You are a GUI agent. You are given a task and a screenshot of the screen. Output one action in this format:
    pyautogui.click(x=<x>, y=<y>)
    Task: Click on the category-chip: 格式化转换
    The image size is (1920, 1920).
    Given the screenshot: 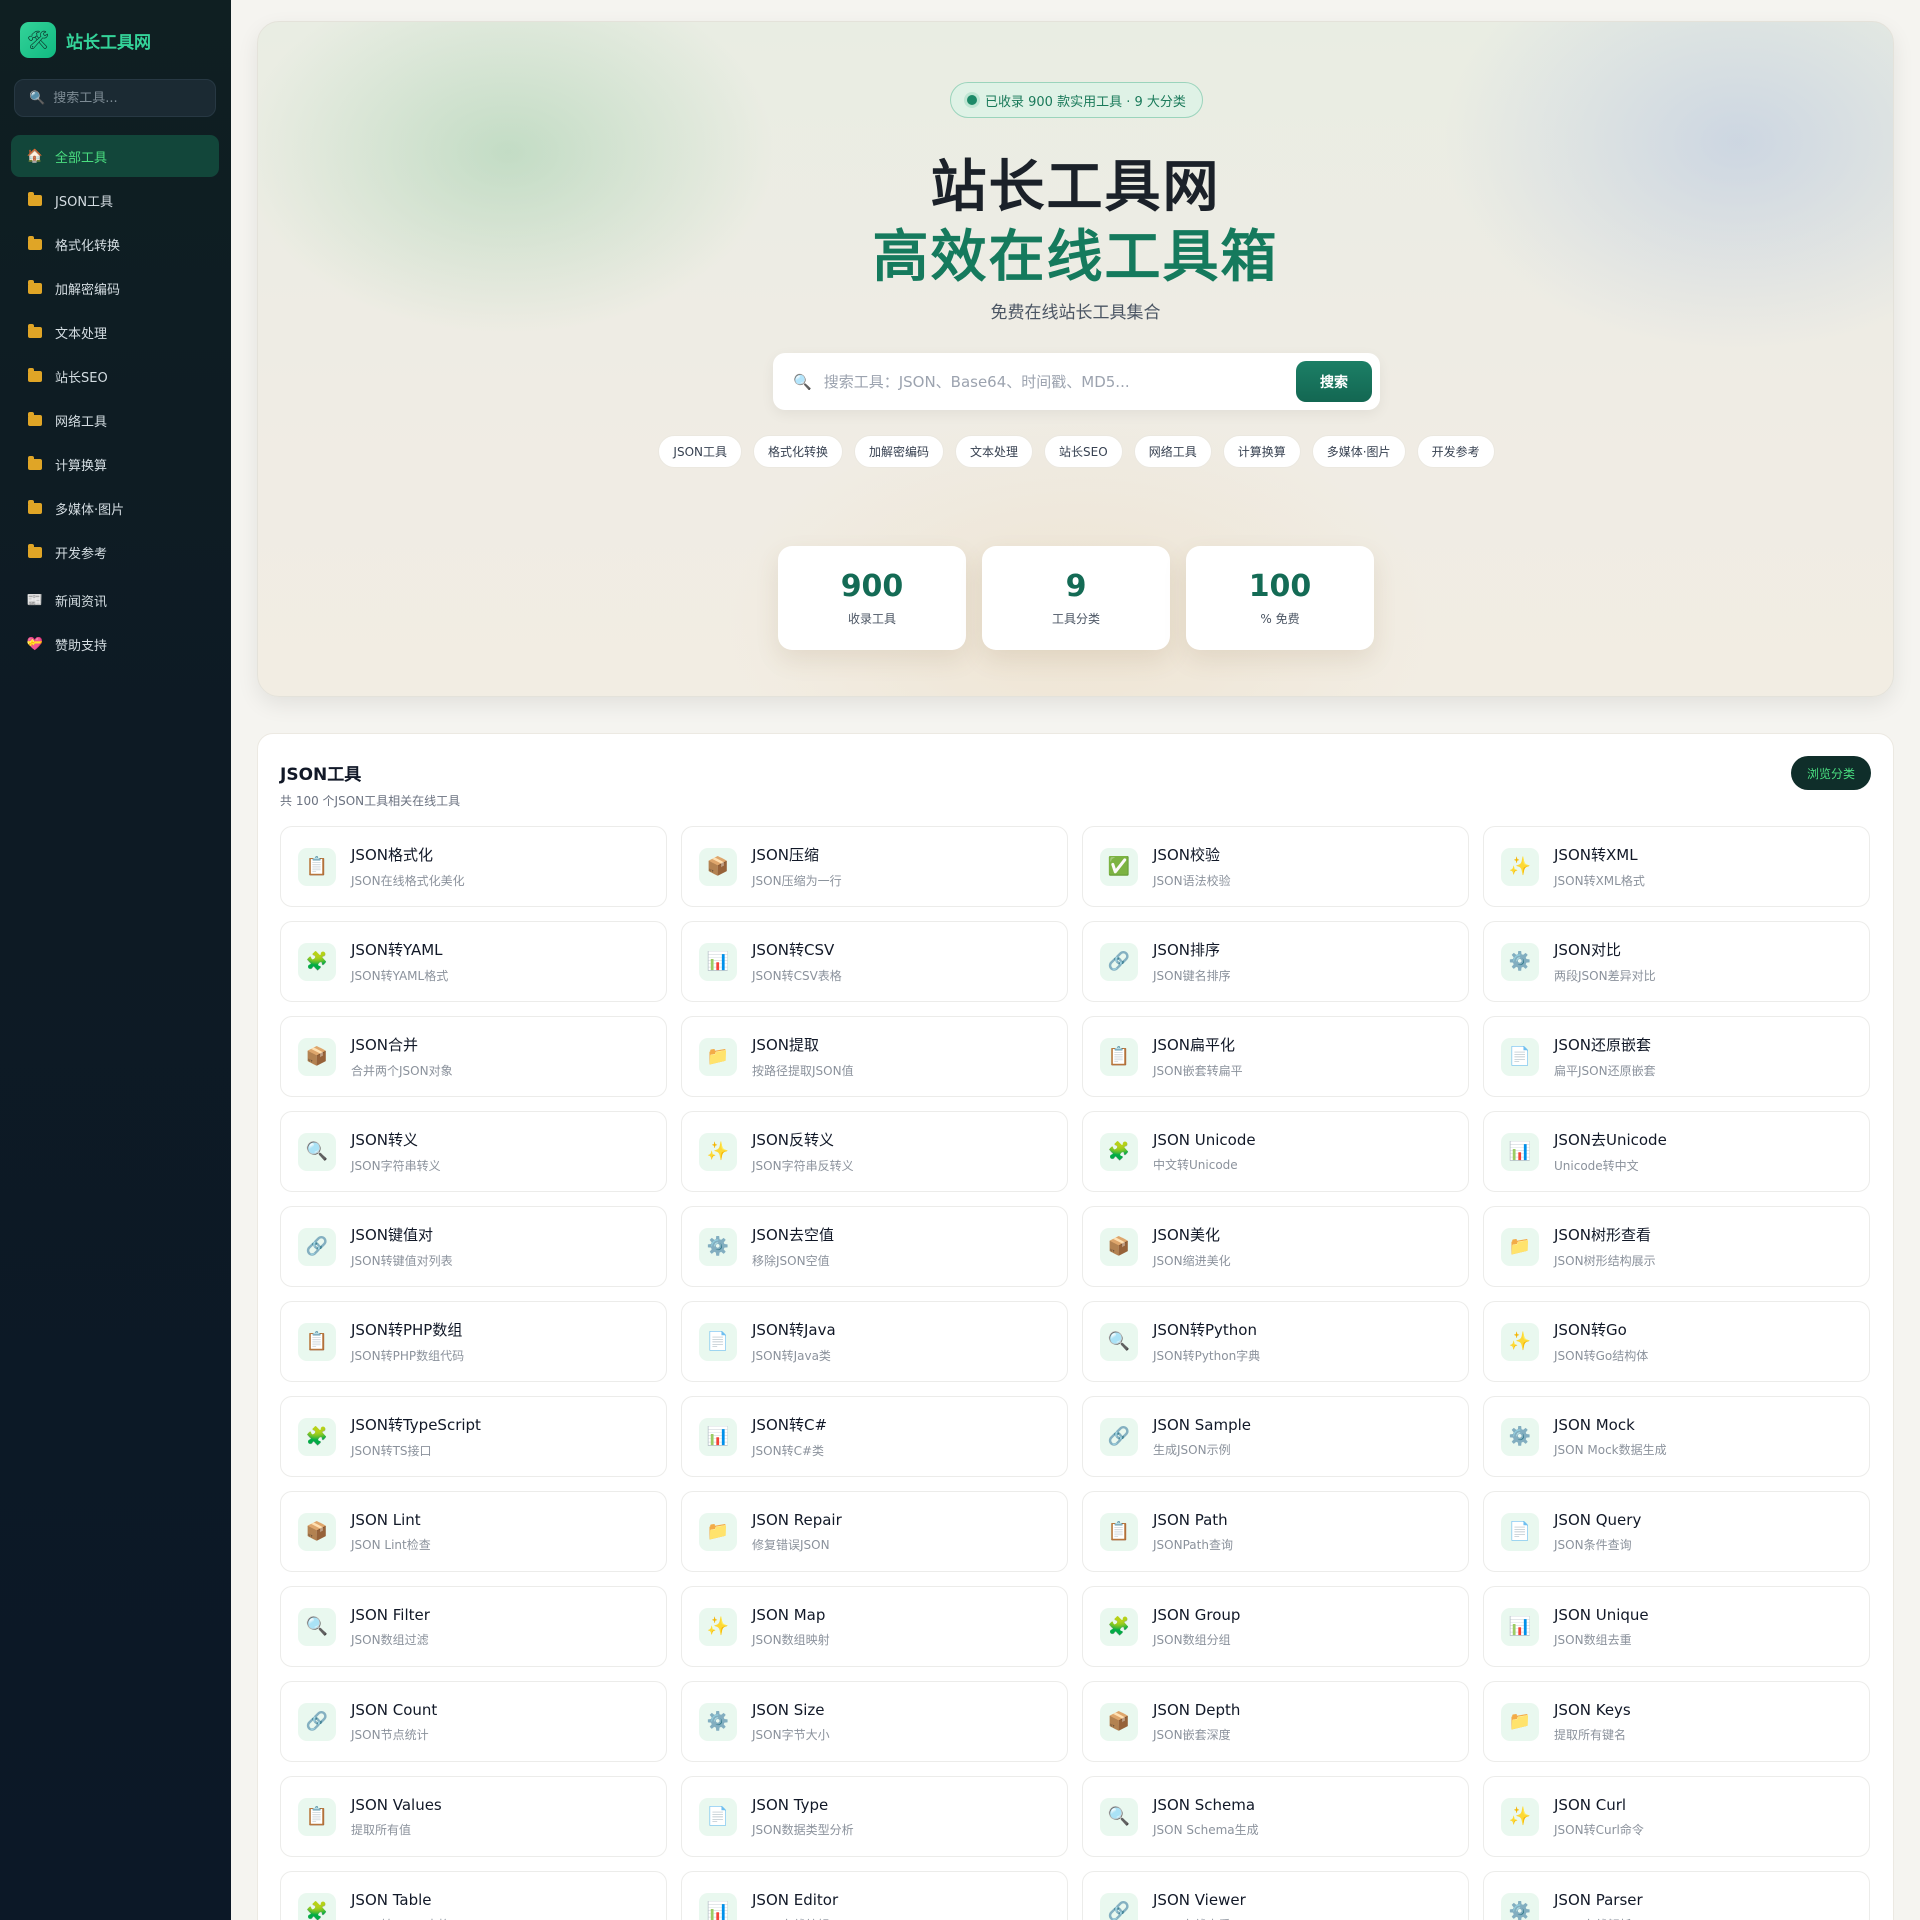 What is the action you would take?
    pyautogui.click(x=798, y=451)
    